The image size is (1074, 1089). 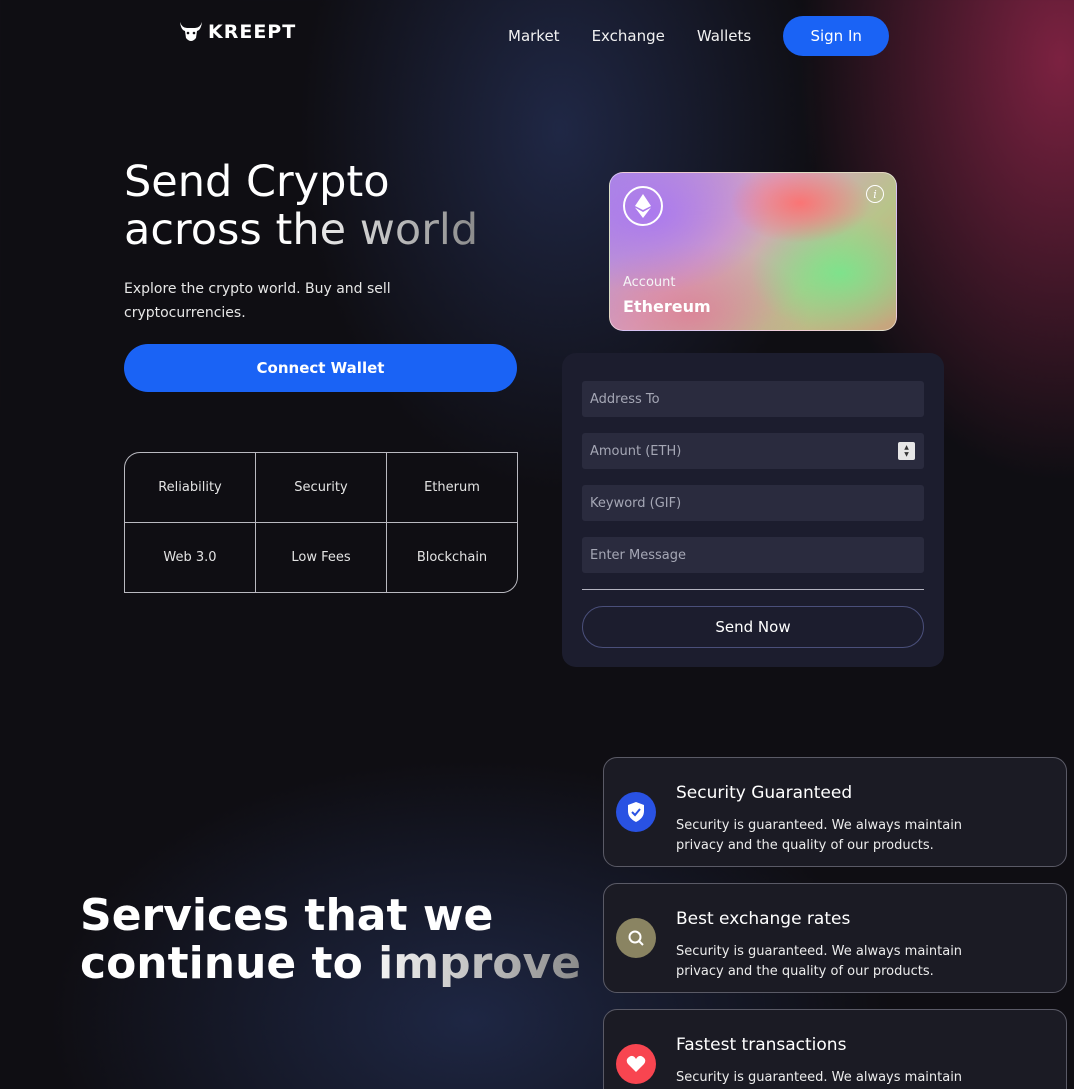 What do you see at coordinates (753, 627) in the screenshot?
I see `send-now-button: Send Now` at bounding box center [753, 627].